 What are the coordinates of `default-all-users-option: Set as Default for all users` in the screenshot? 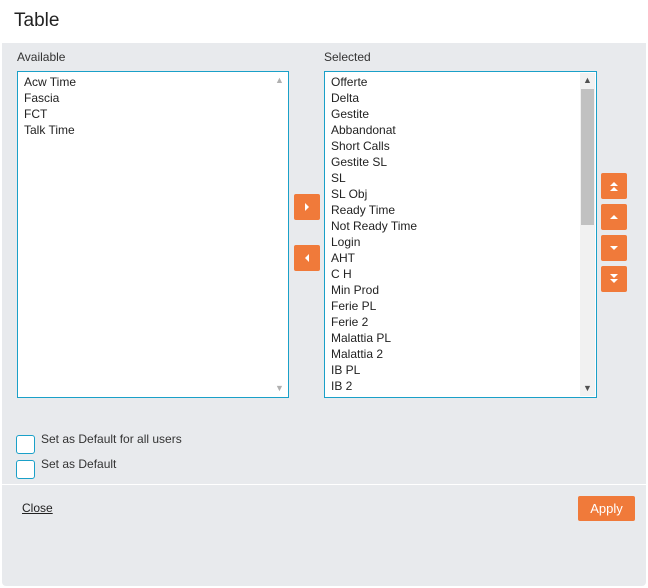 It's located at (99, 443).